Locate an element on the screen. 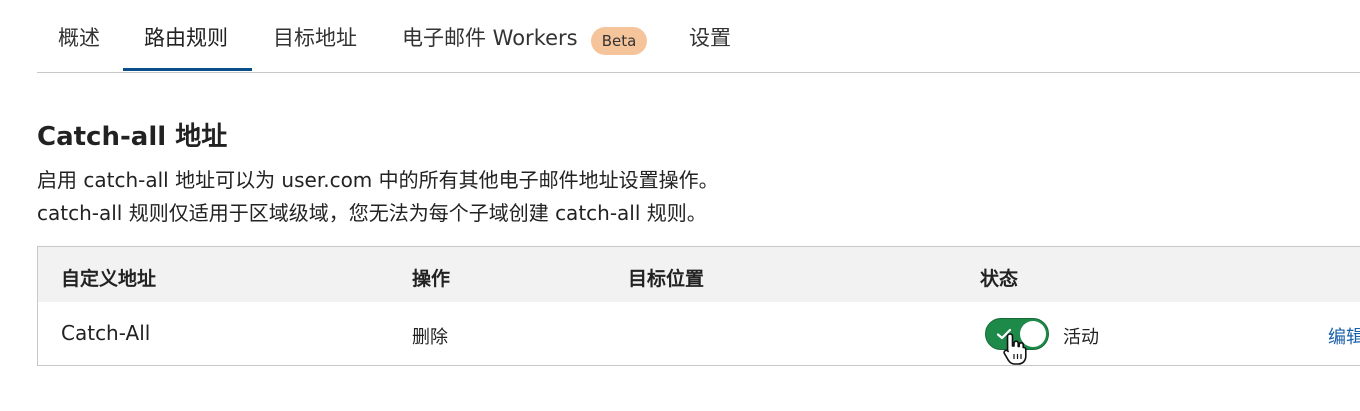  address-cell: Catch-All is located at coordinates (106, 333).